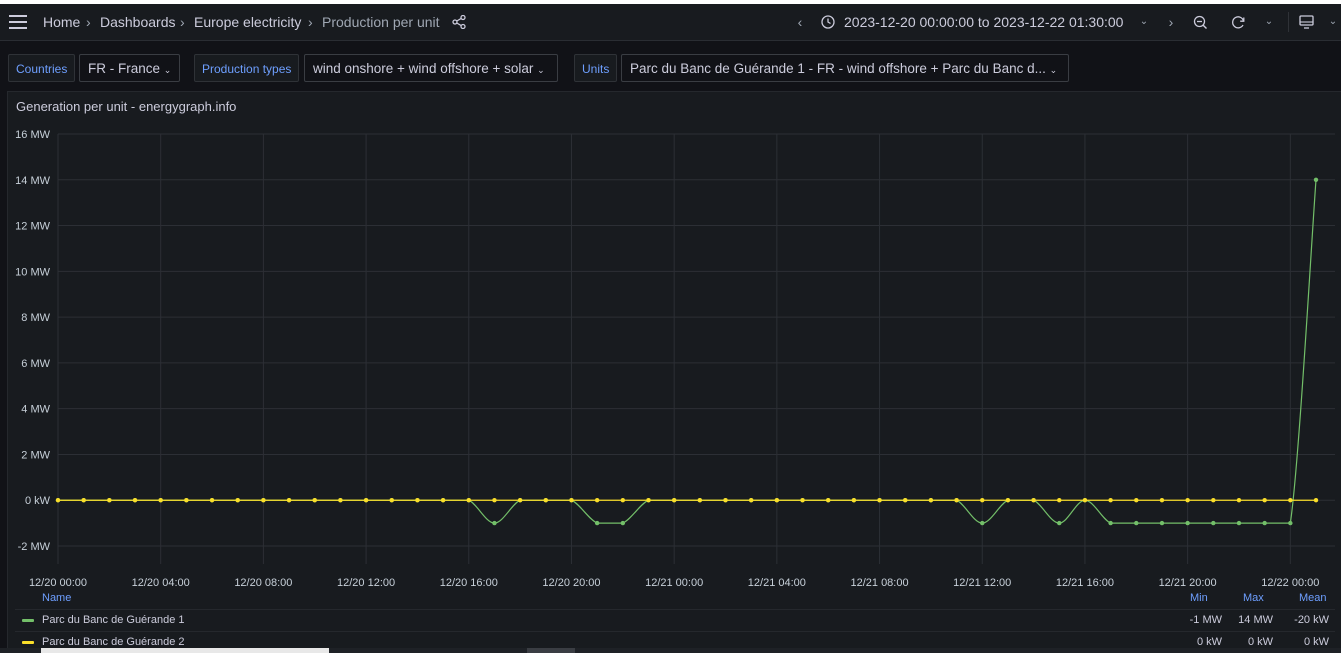 The height and width of the screenshot is (653, 1341). What do you see at coordinates (1311, 620) in the screenshot?
I see `legend-mean-value: -20 kW` at bounding box center [1311, 620].